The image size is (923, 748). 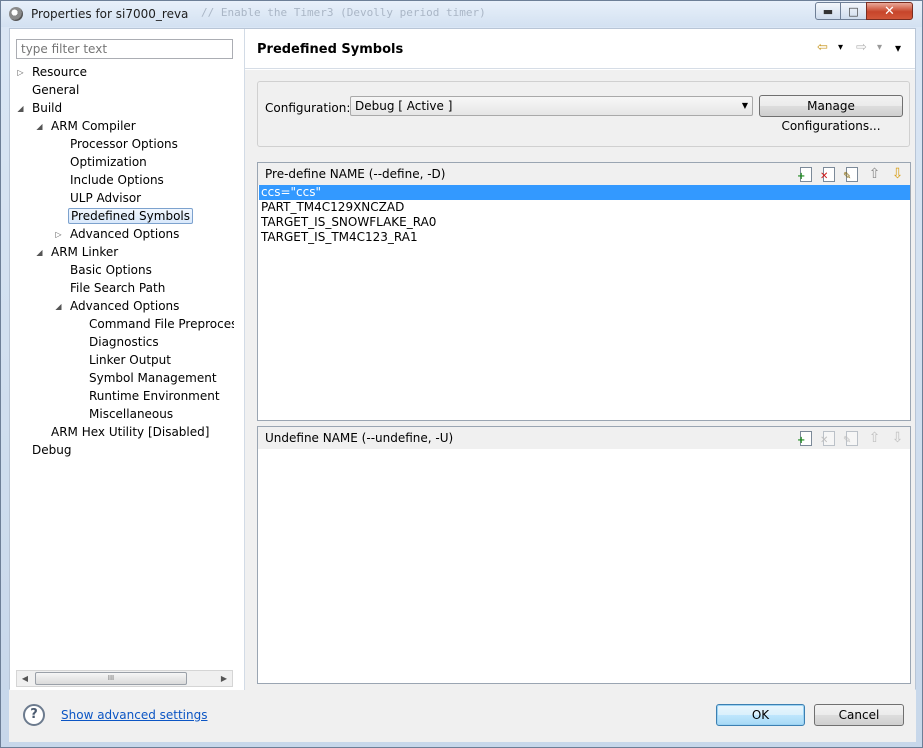 I want to click on tree-item-label: Debug, so click(x=52, y=450).